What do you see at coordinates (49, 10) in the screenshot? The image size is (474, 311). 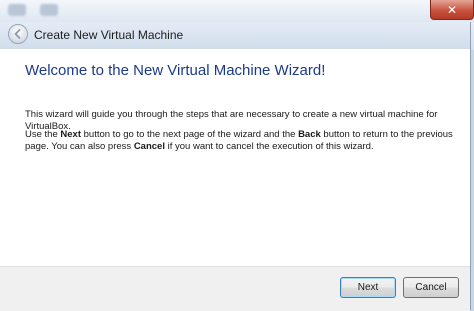 I see `background-settings-icon` at bounding box center [49, 10].